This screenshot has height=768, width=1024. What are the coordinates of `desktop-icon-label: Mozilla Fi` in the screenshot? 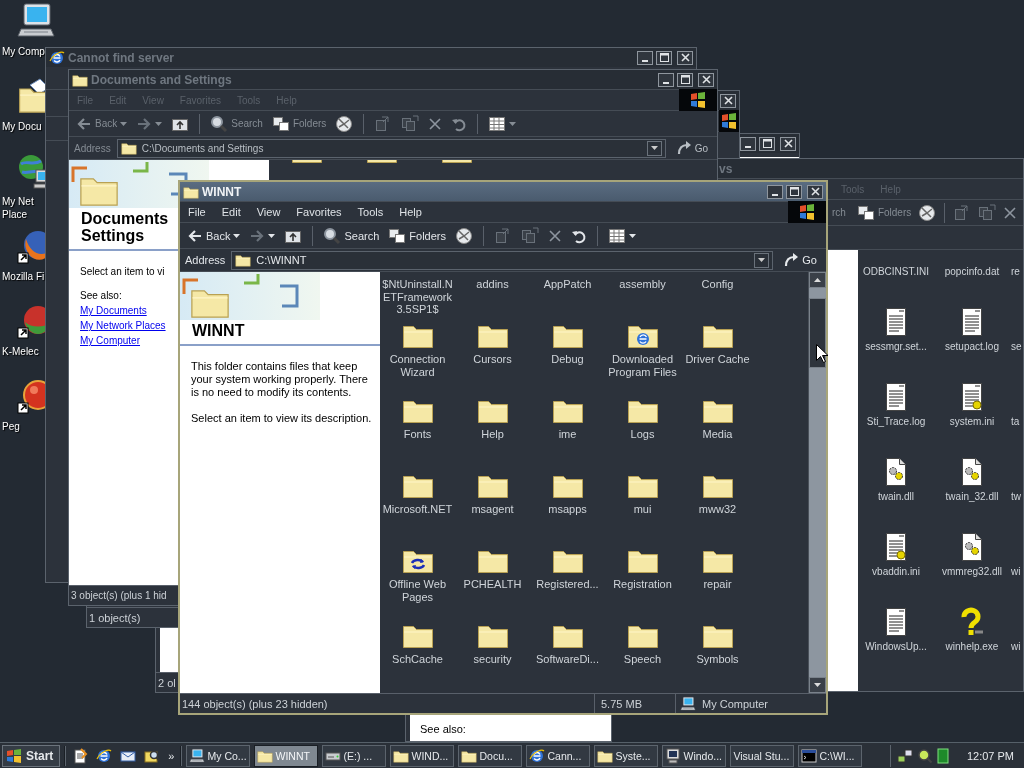 It's located at (23, 276).